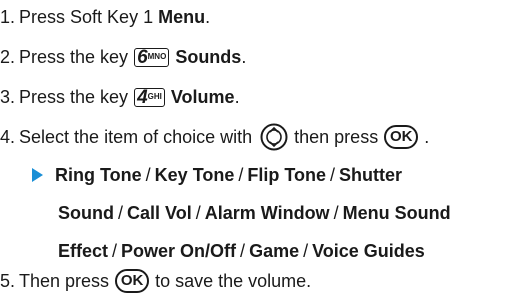 The image size is (528, 295). Describe the element at coordinates (83, 251) in the screenshot. I see `option-effect: Effect` at that location.